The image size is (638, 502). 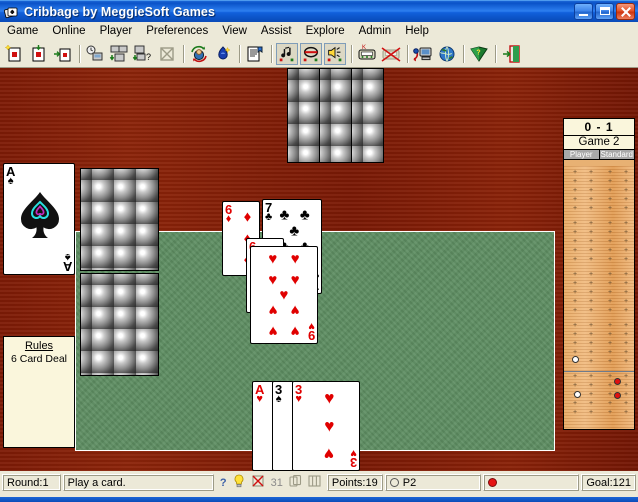 I want to click on minimize-button, so click(x=583, y=11).